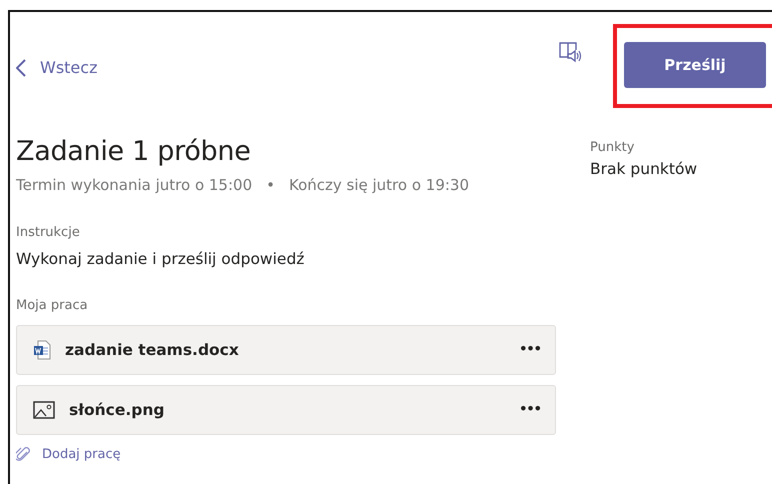 The image size is (772, 484). What do you see at coordinates (52, 305) in the screenshot?
I see `section-label: Moja praca` at bounding box center [52, 305].